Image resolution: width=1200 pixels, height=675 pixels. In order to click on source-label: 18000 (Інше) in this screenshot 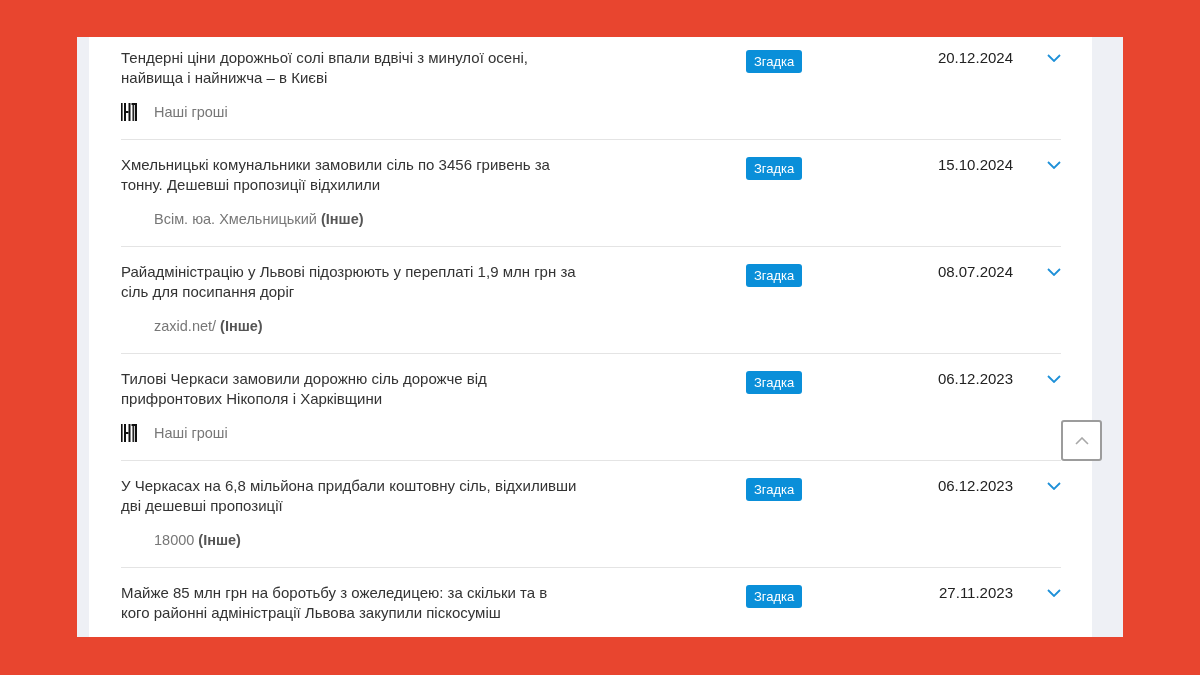, I will do `click(197, 540)`.